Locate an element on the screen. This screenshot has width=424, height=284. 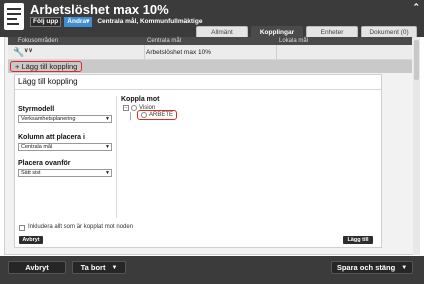
document-icon is located at coordinates (14, 16).